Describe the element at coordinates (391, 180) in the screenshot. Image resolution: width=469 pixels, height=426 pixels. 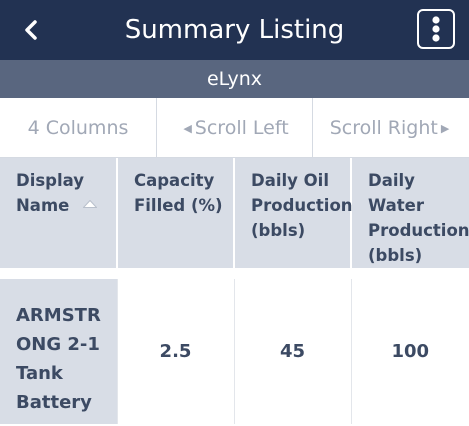
I see `header-line: Daily` at that location.